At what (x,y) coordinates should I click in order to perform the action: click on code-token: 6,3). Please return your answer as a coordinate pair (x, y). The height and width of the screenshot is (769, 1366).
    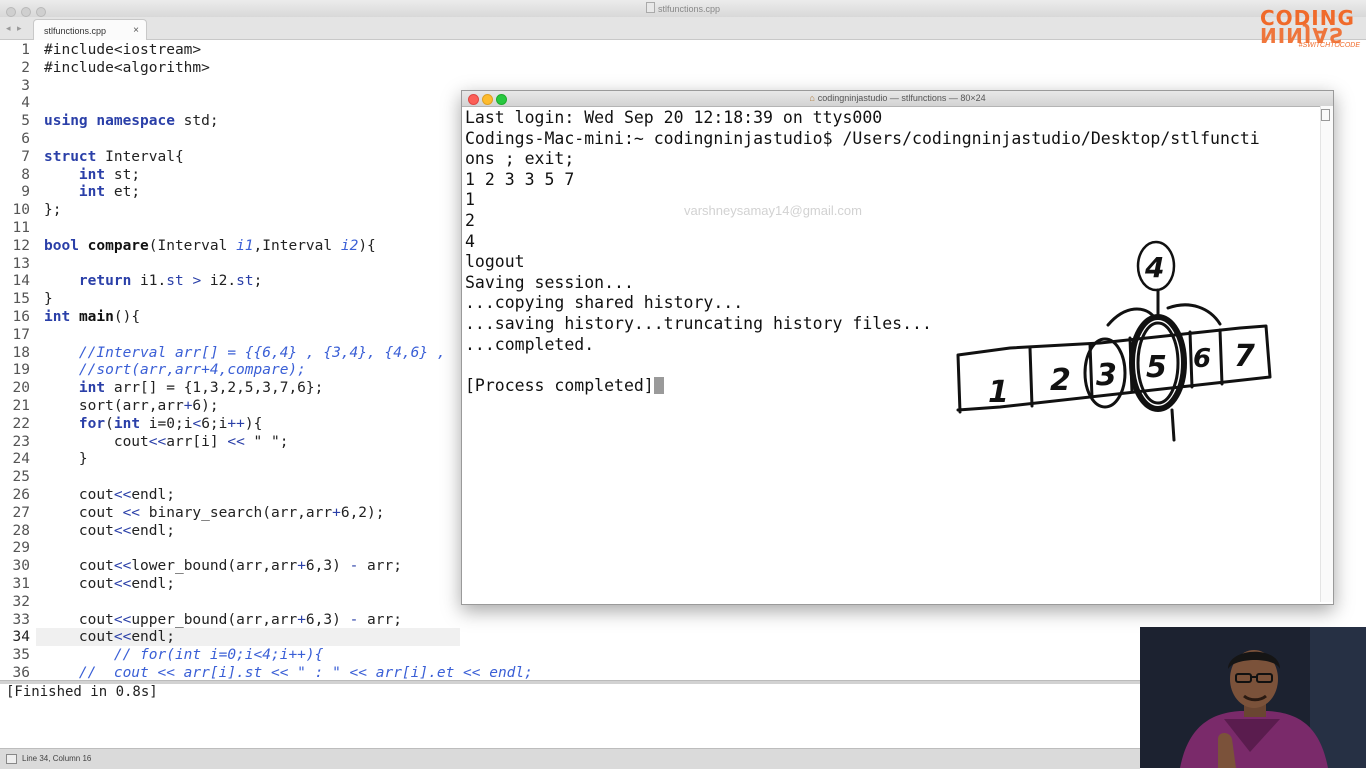
    Looking at the image, I should click on (327, 566).